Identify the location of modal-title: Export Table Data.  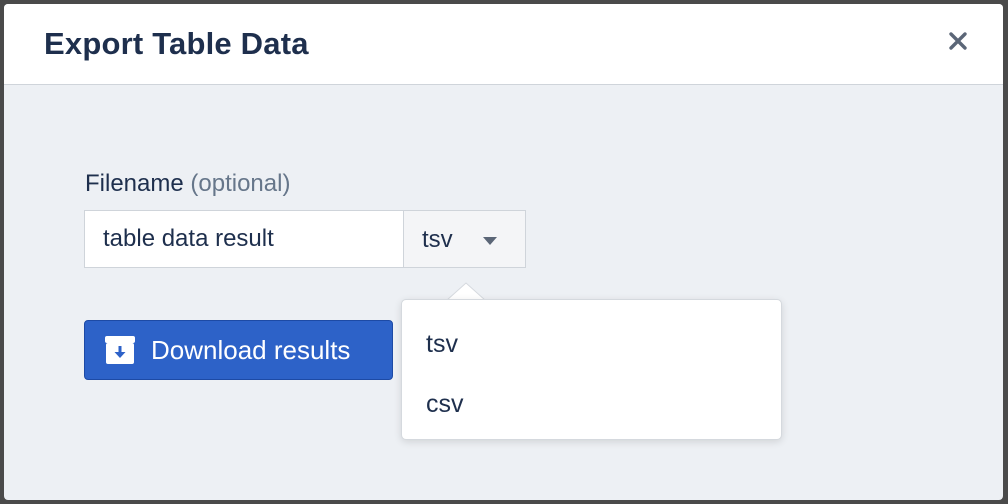
(176, 43).